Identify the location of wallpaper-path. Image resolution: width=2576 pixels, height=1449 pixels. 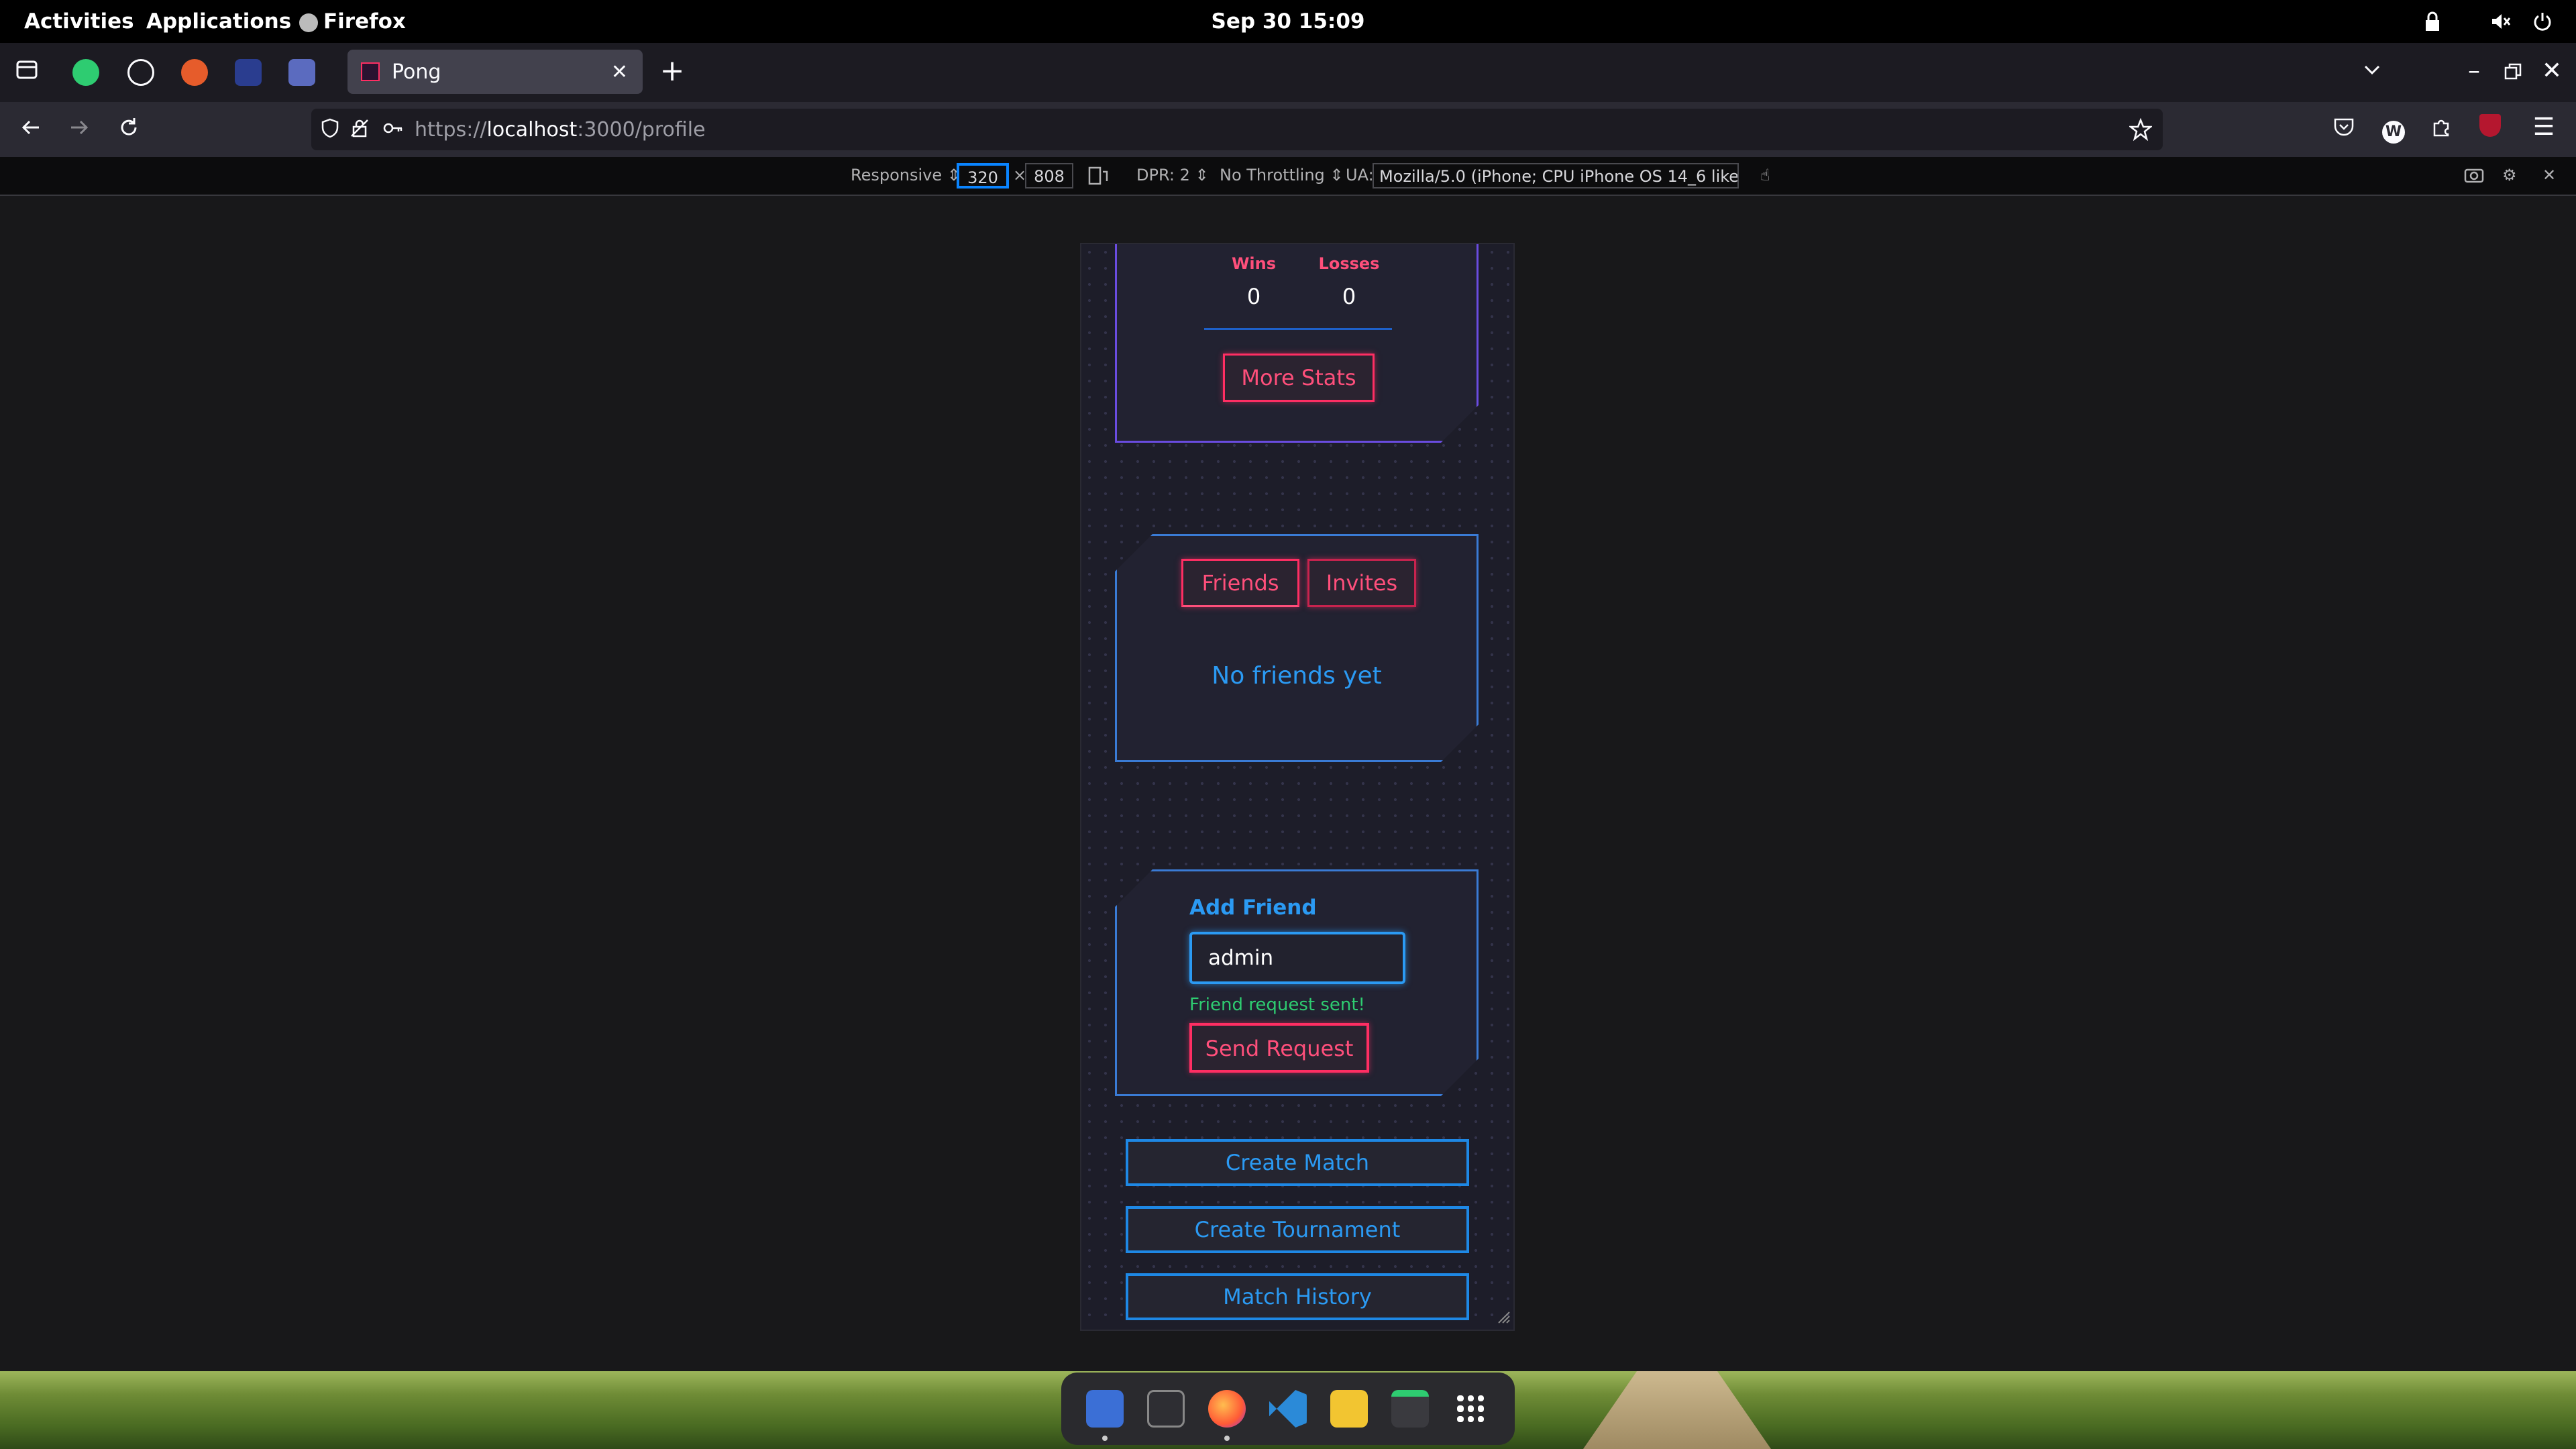
(1677, 1410).